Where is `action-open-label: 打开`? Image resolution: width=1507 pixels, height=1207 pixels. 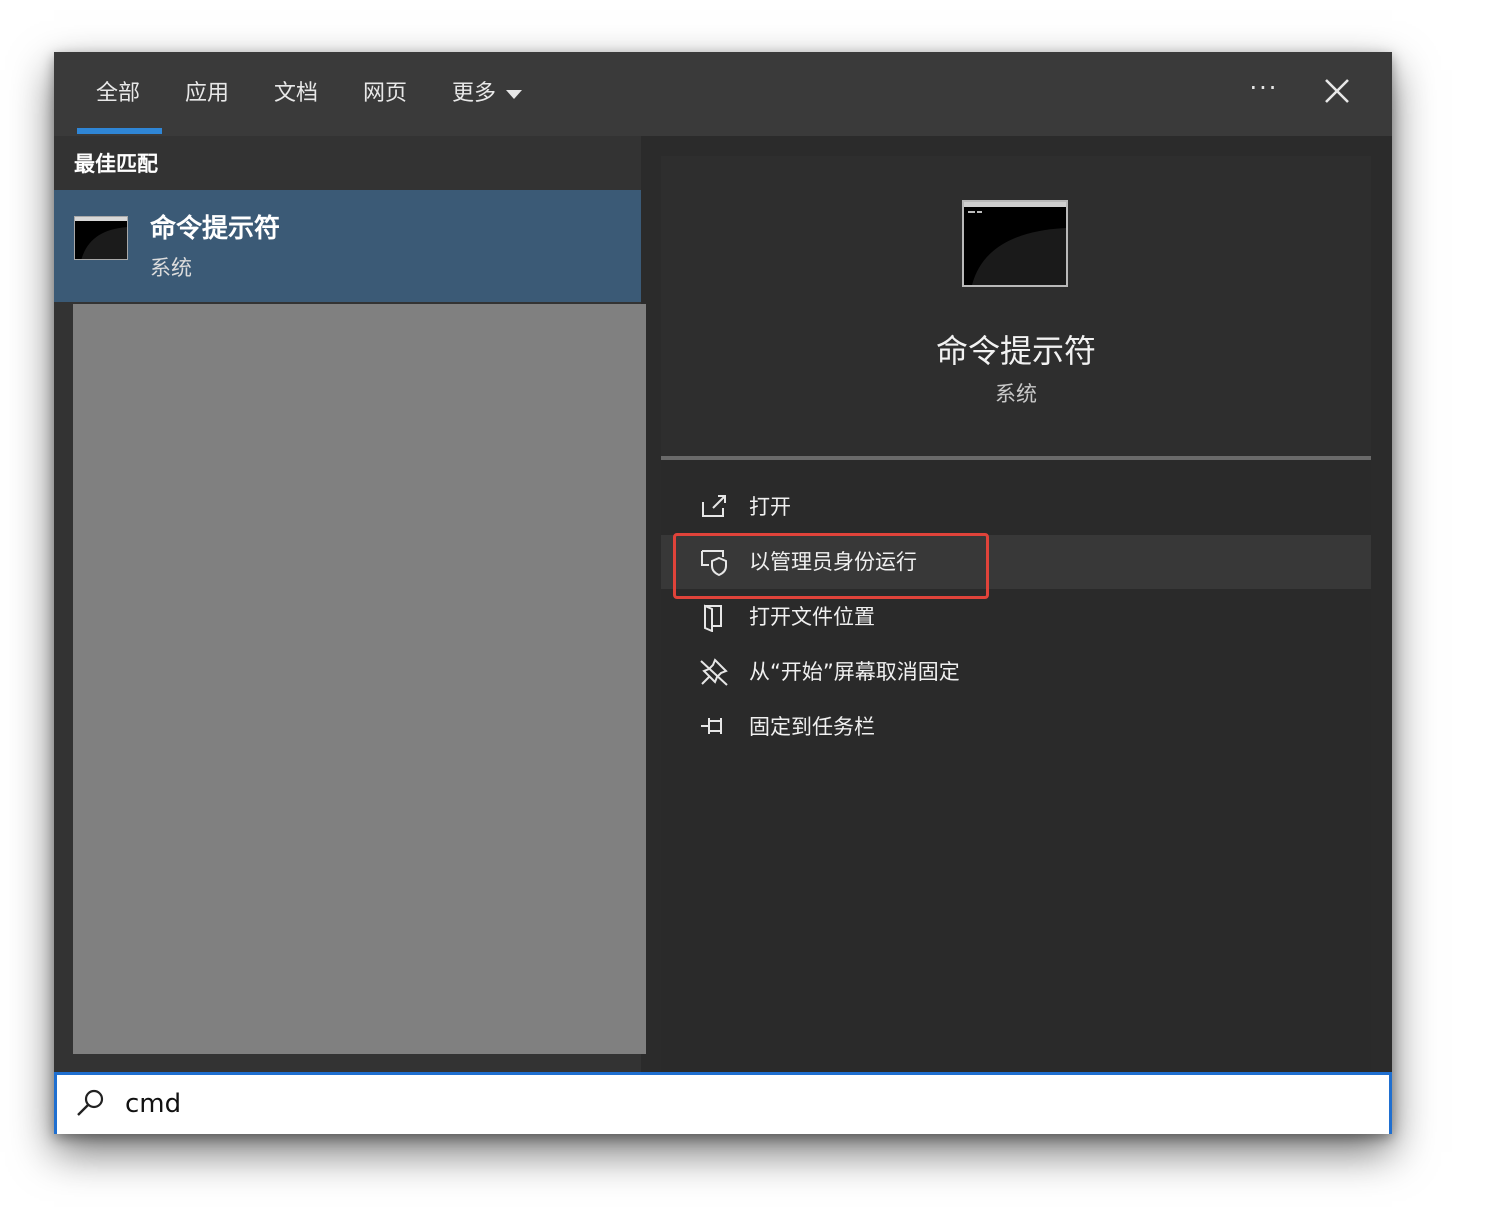 action-open-label: 打开 is located at coordinates (770, 507).